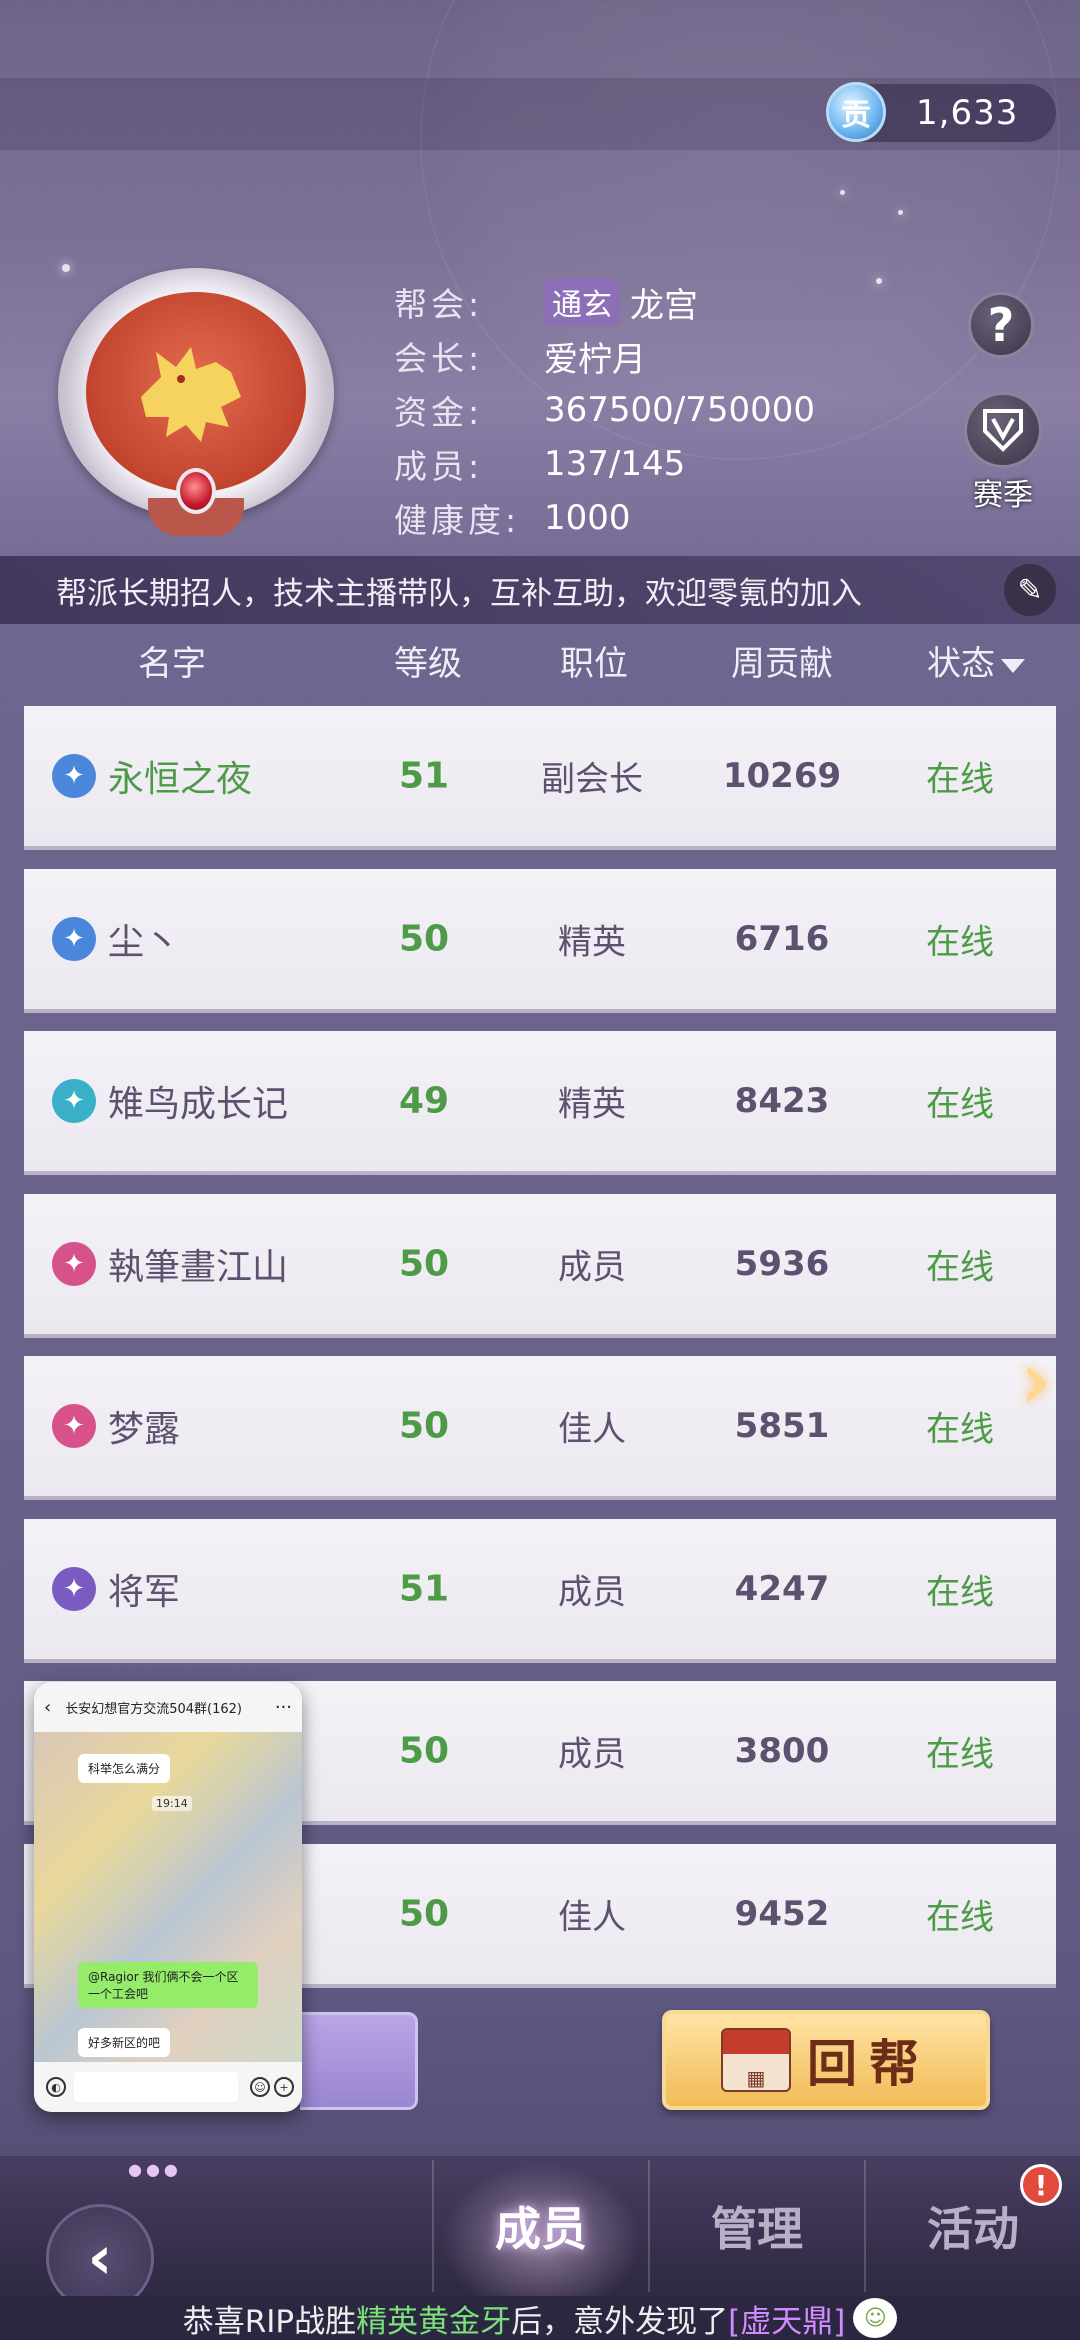  I want to click on chat-message: 科举怎么满分, so click(124, 1768).